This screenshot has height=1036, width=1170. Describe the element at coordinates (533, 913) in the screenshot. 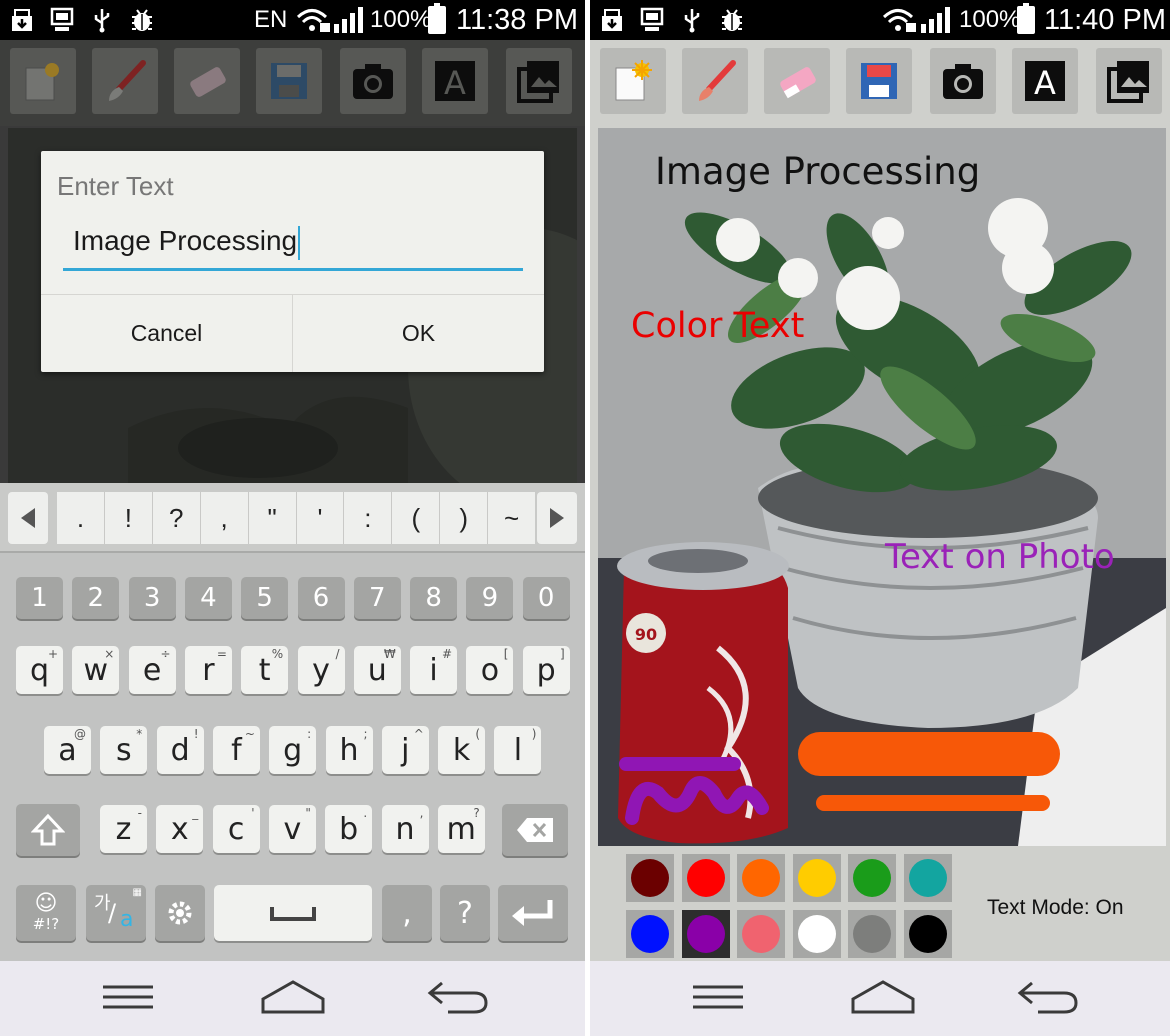

I see `enter-key` at that location.